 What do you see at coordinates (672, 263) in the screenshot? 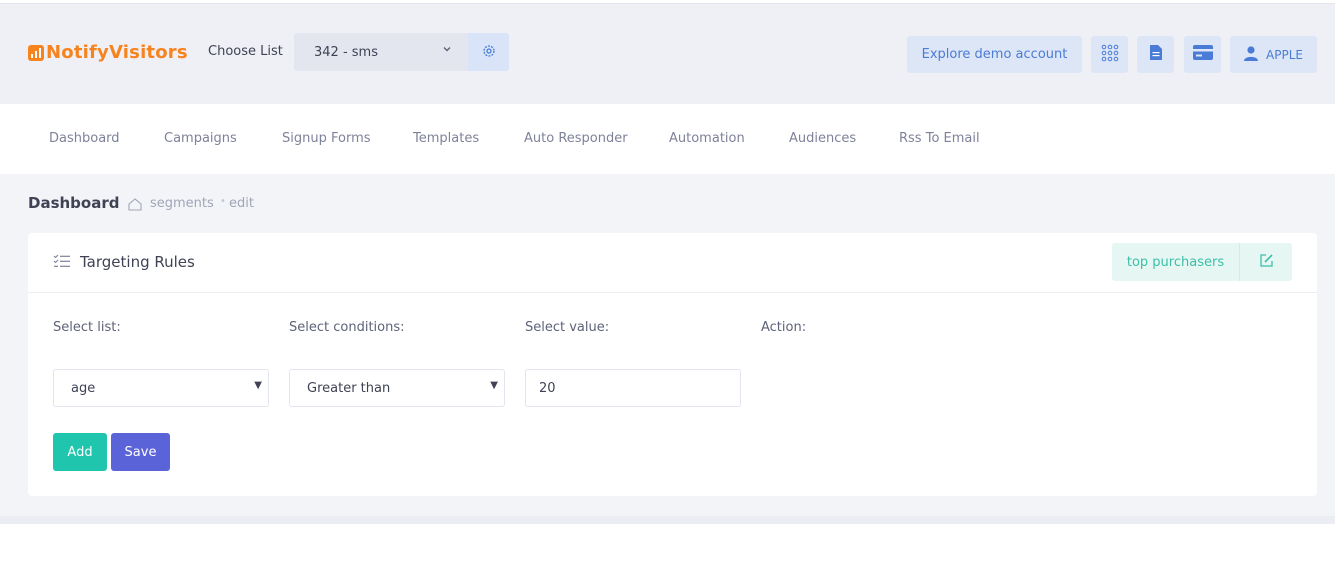
I see `card-header: Targeting Rules top purchasers` at bounding box center [672, 263].